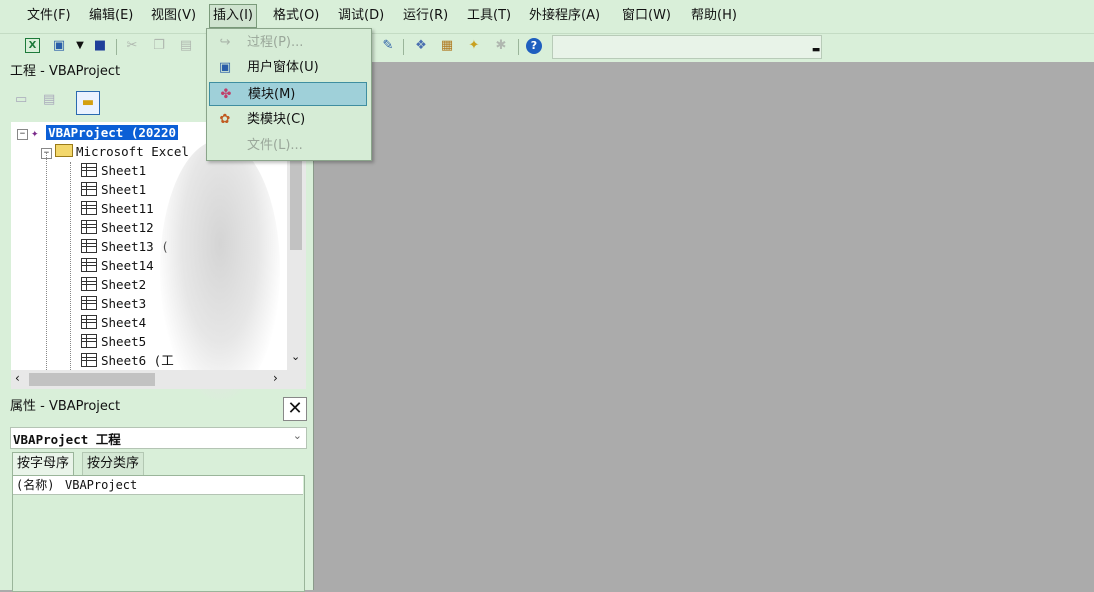 This screenshot has height=592, width=1094. I want to click on tree-sheet: Sheet4, so click(113, 322).